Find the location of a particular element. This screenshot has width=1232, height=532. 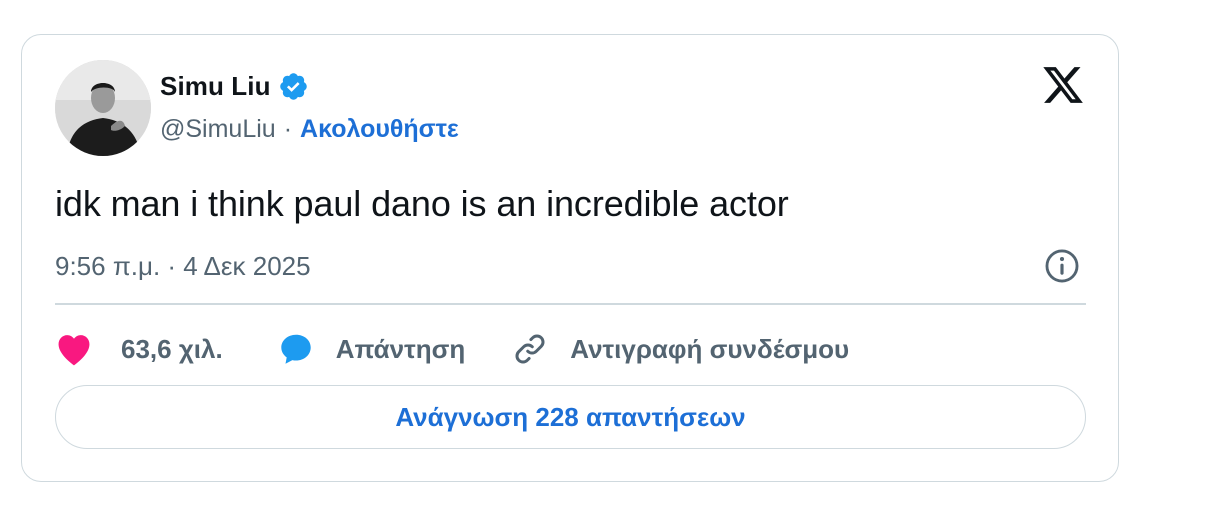

avatar is located at coordinates (103, 108).